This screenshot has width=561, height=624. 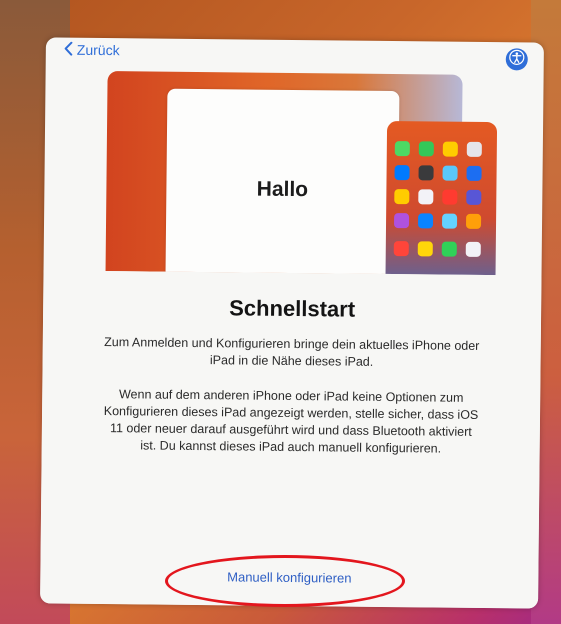 I want to click on accessibility-icon, so click(x=517, y=59).